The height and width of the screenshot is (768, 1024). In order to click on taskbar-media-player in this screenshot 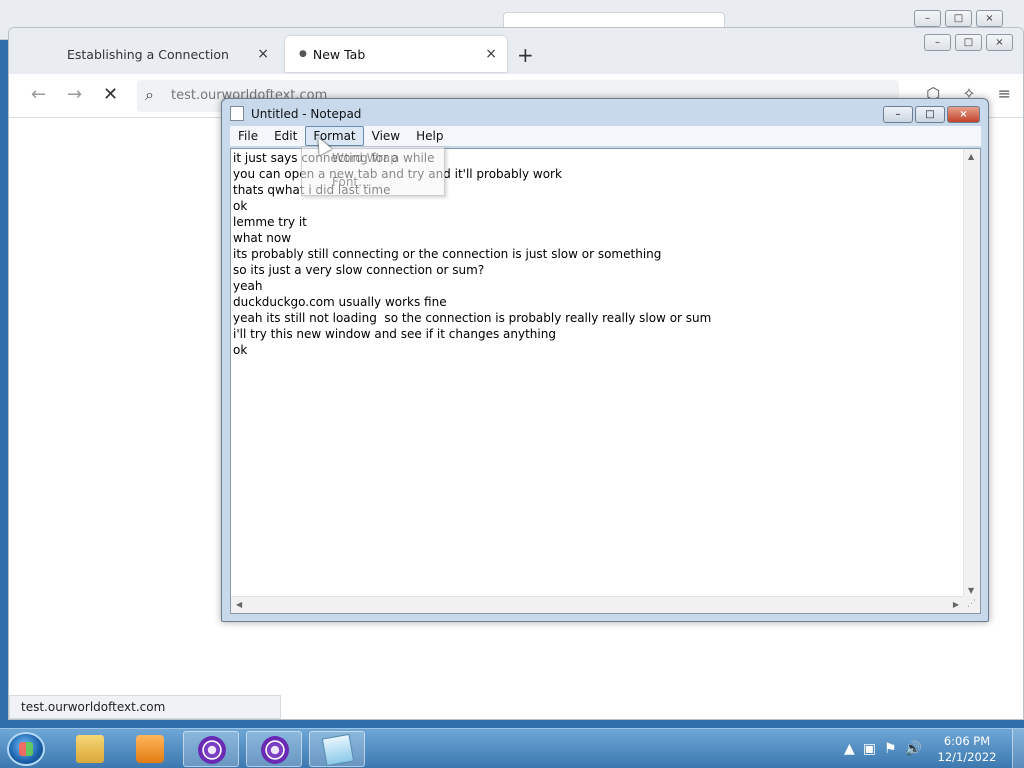, I will do `click(150, 749)`.